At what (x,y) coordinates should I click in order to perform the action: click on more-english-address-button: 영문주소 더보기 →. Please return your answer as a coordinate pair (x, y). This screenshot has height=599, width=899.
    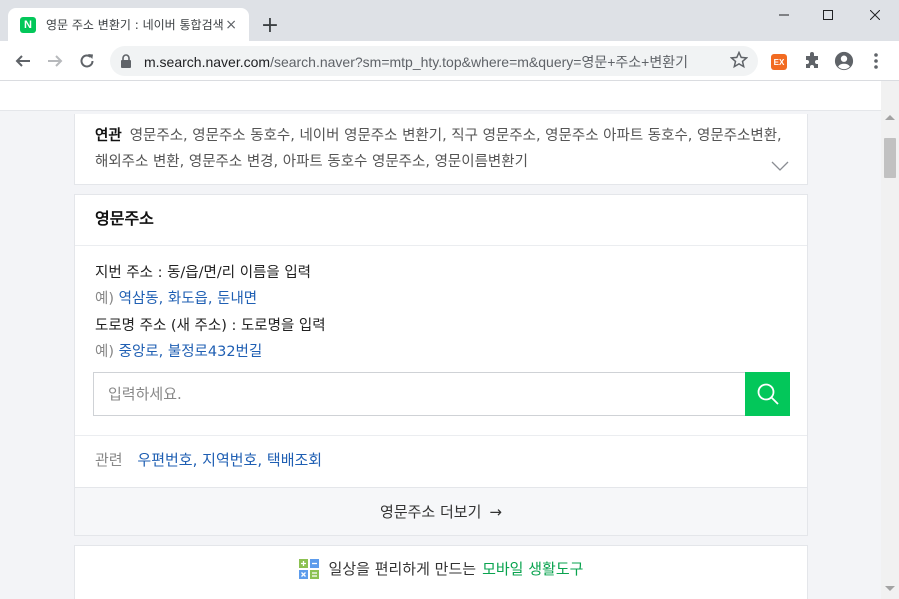
    Looking at the image, I should click on (441, 511).